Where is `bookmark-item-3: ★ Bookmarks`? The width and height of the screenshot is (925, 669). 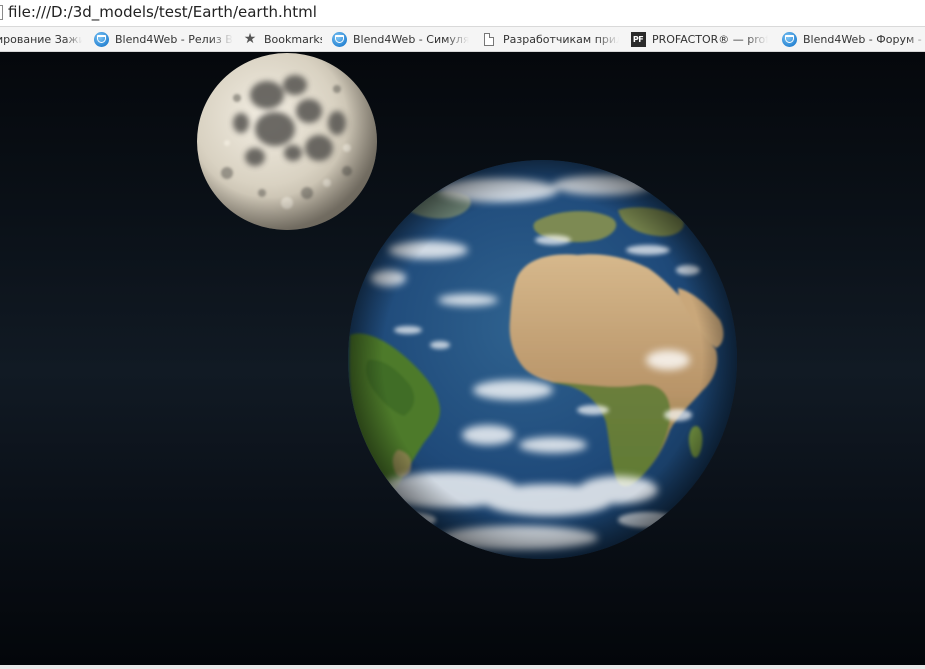
bookmark-item-3: ★ Bookmarks is located at coordinates (282, 39).